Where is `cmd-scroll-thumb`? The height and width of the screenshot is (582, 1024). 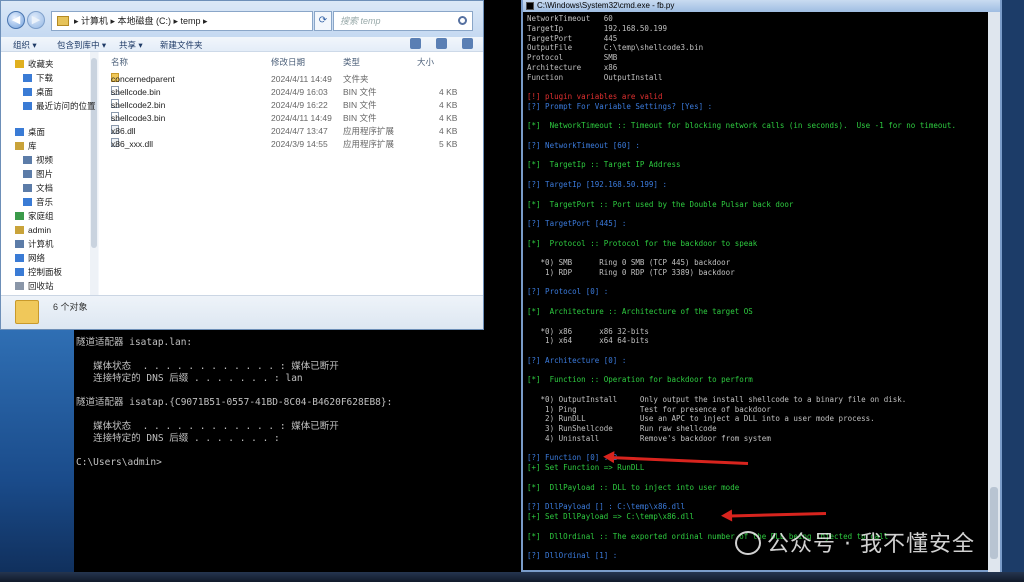 cmd-scroll-thumb is located at coordinates (994, 523).